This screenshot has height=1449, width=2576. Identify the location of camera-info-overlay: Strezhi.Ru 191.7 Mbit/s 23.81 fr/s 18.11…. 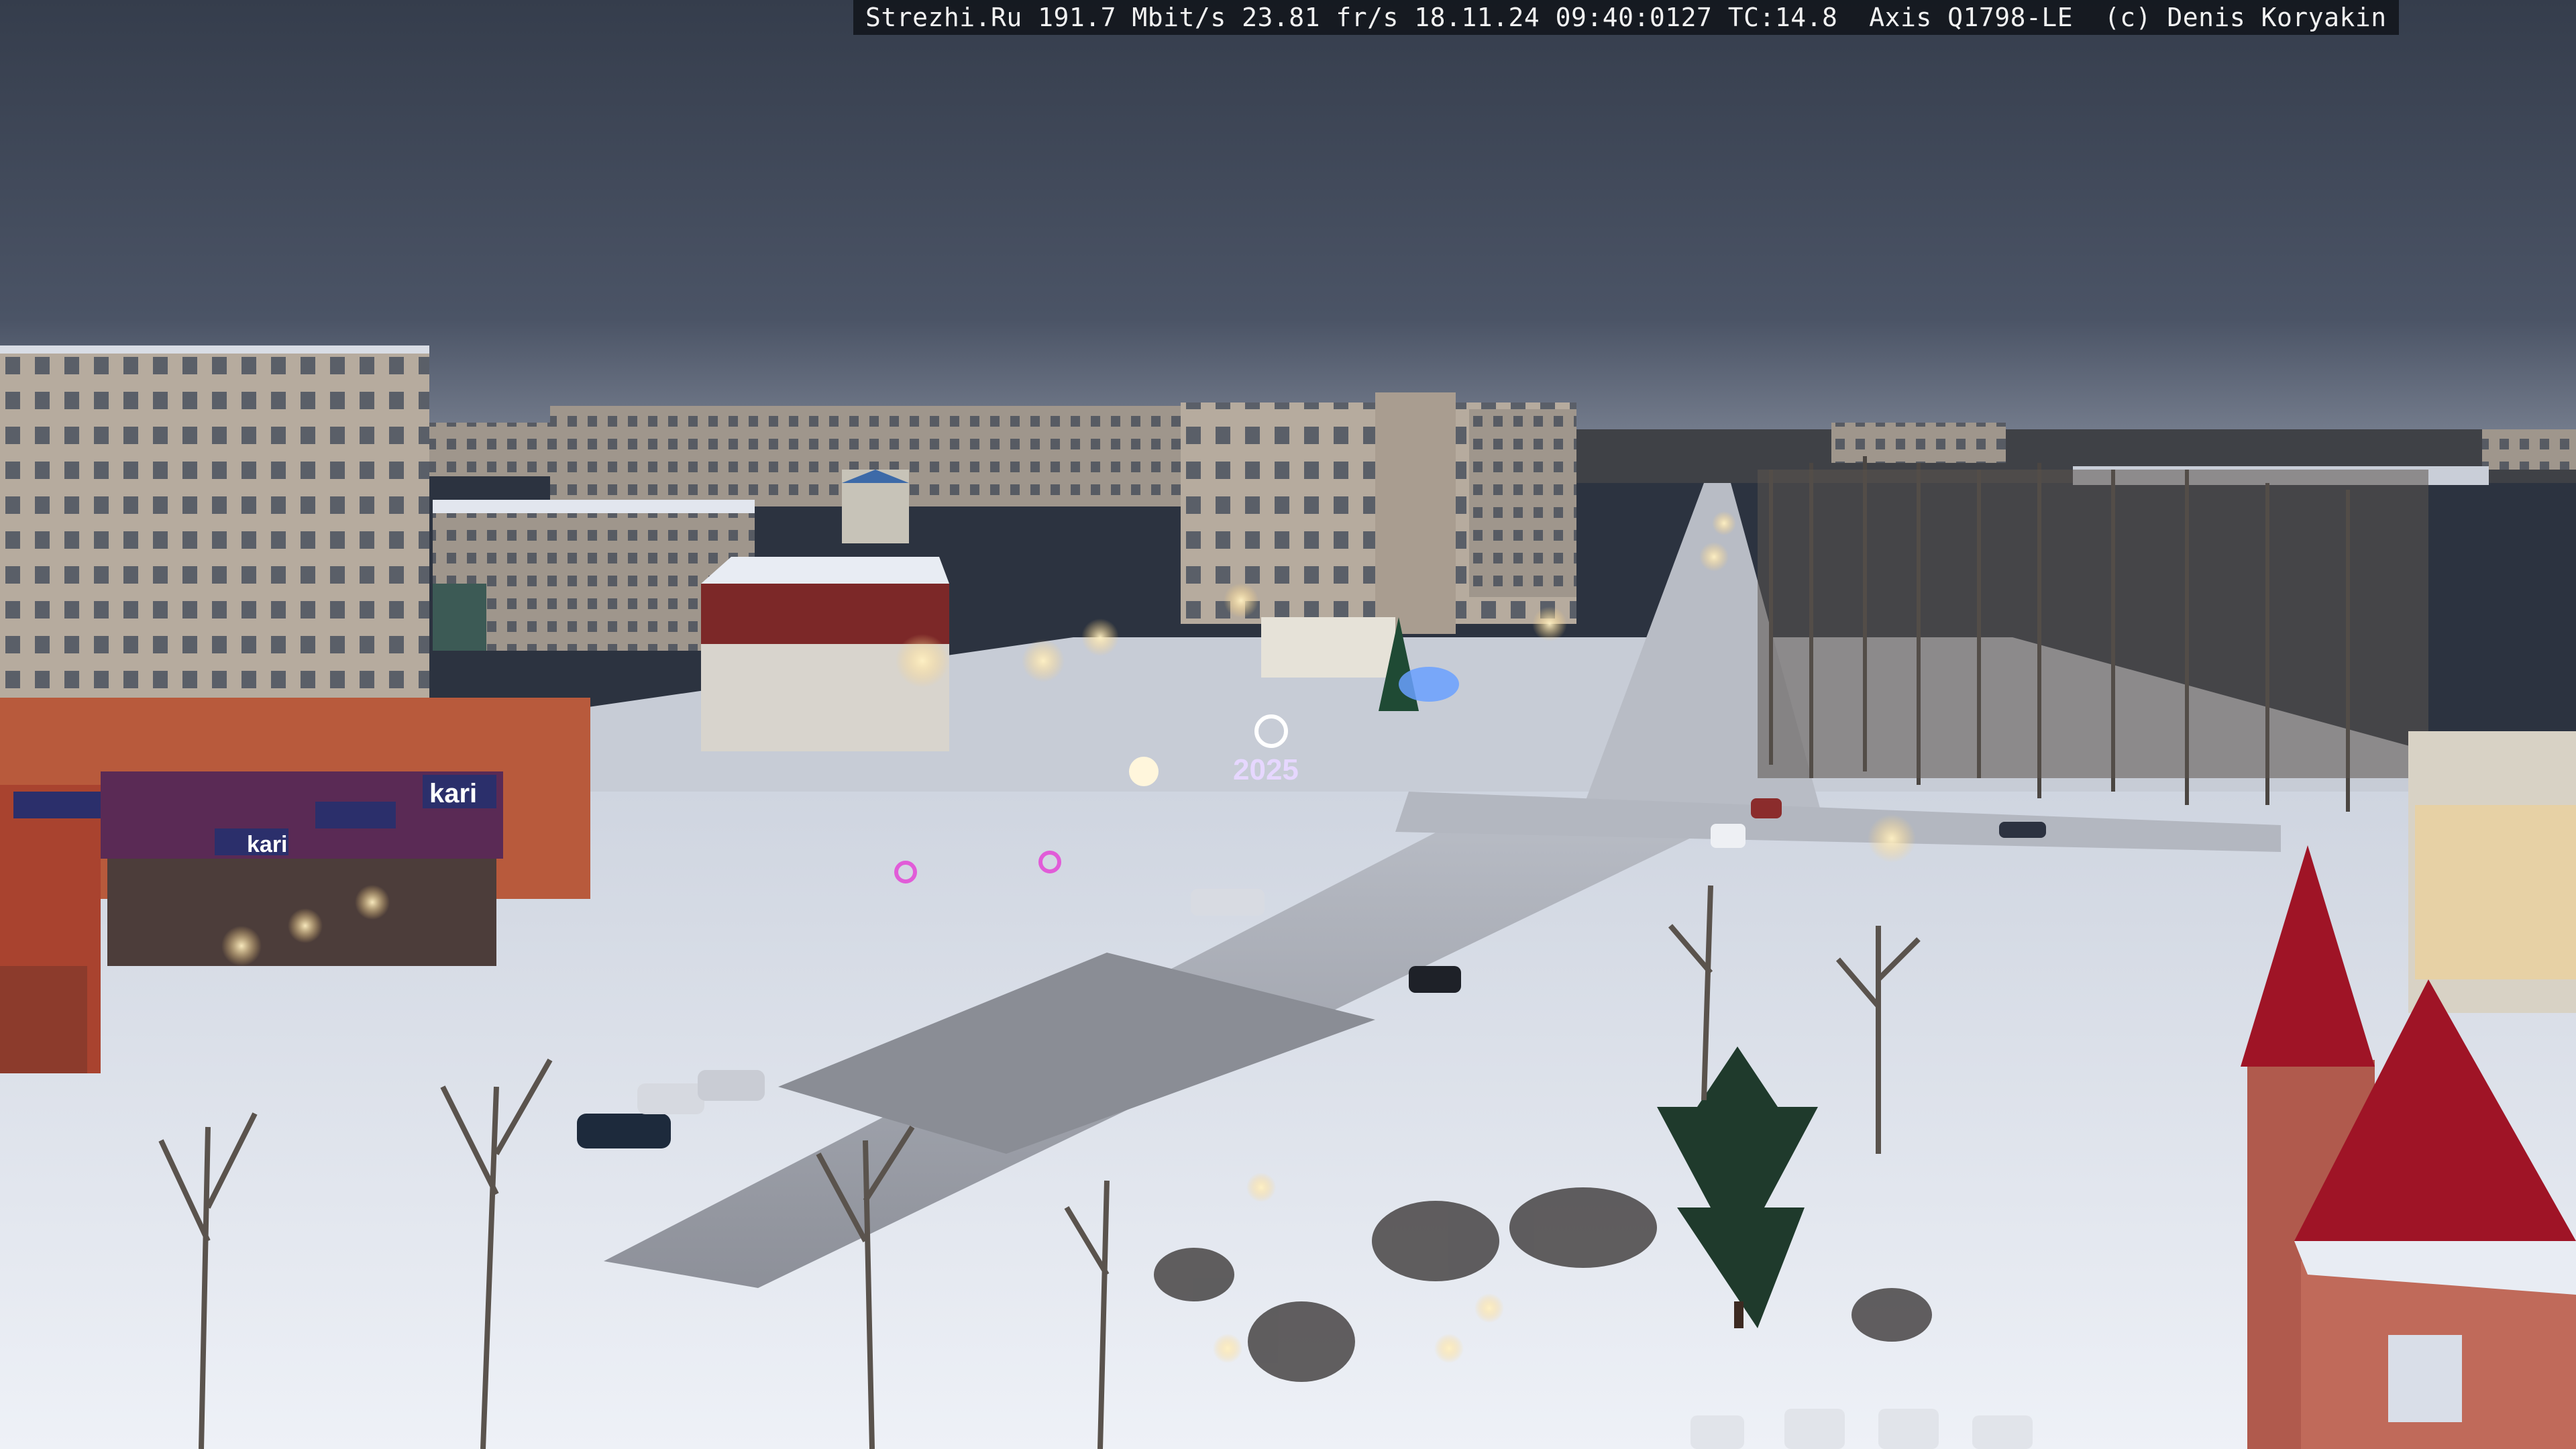
(1626, 17).